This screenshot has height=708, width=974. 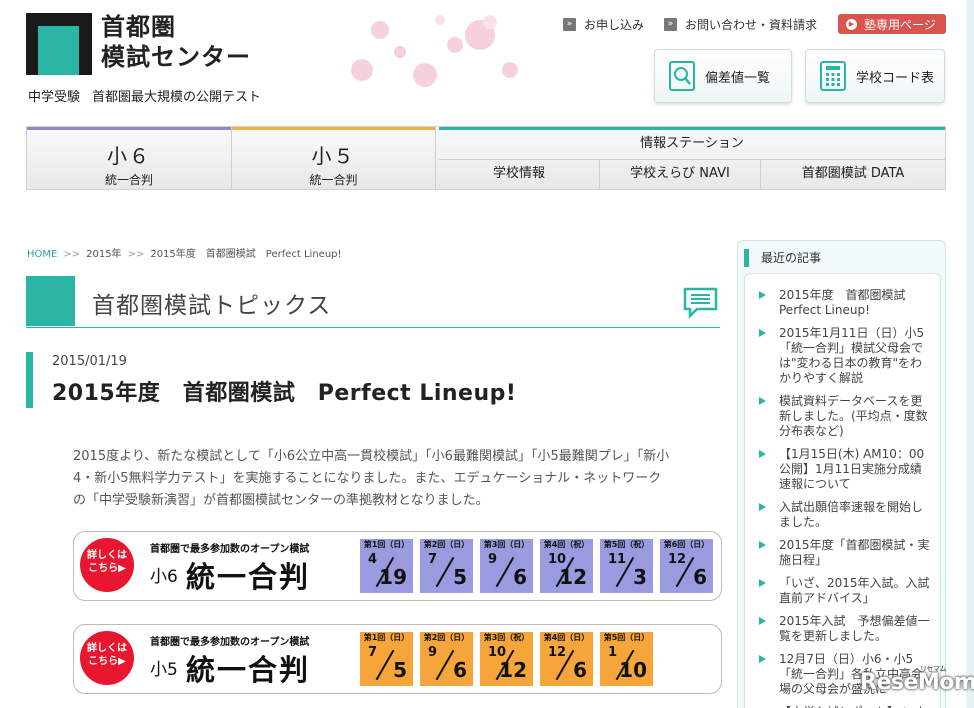 What do you see at coordinates (434, 51) in the screenshot?
I see `sakura-decoration-icon` at bounding box center [434, 51].